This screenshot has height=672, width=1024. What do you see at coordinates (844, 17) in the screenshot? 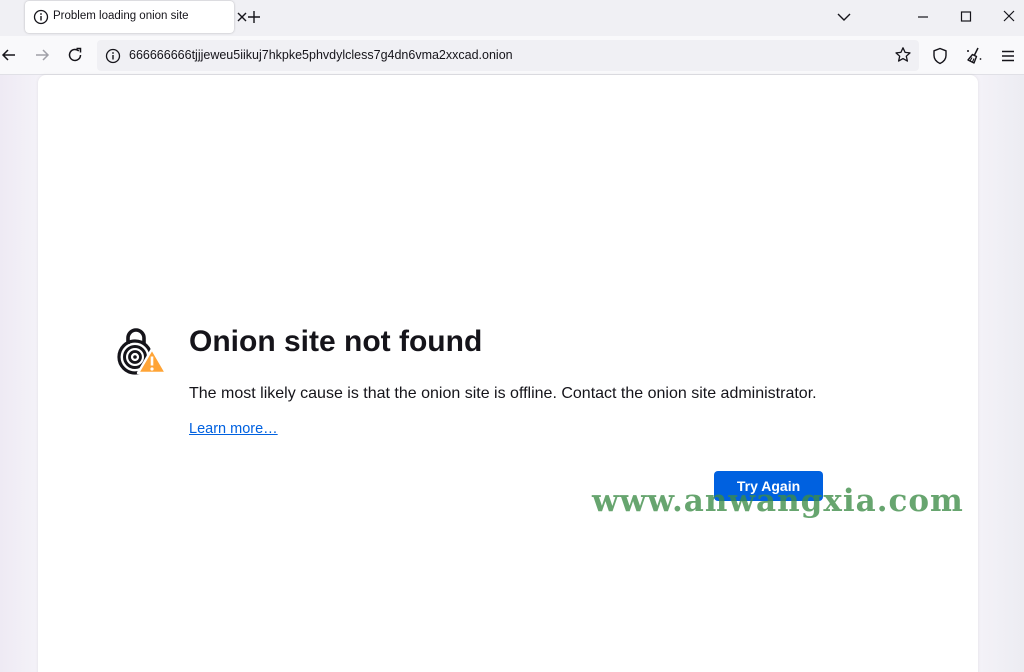
I see `chevron-down-icon` at bounding box center [844, 17].